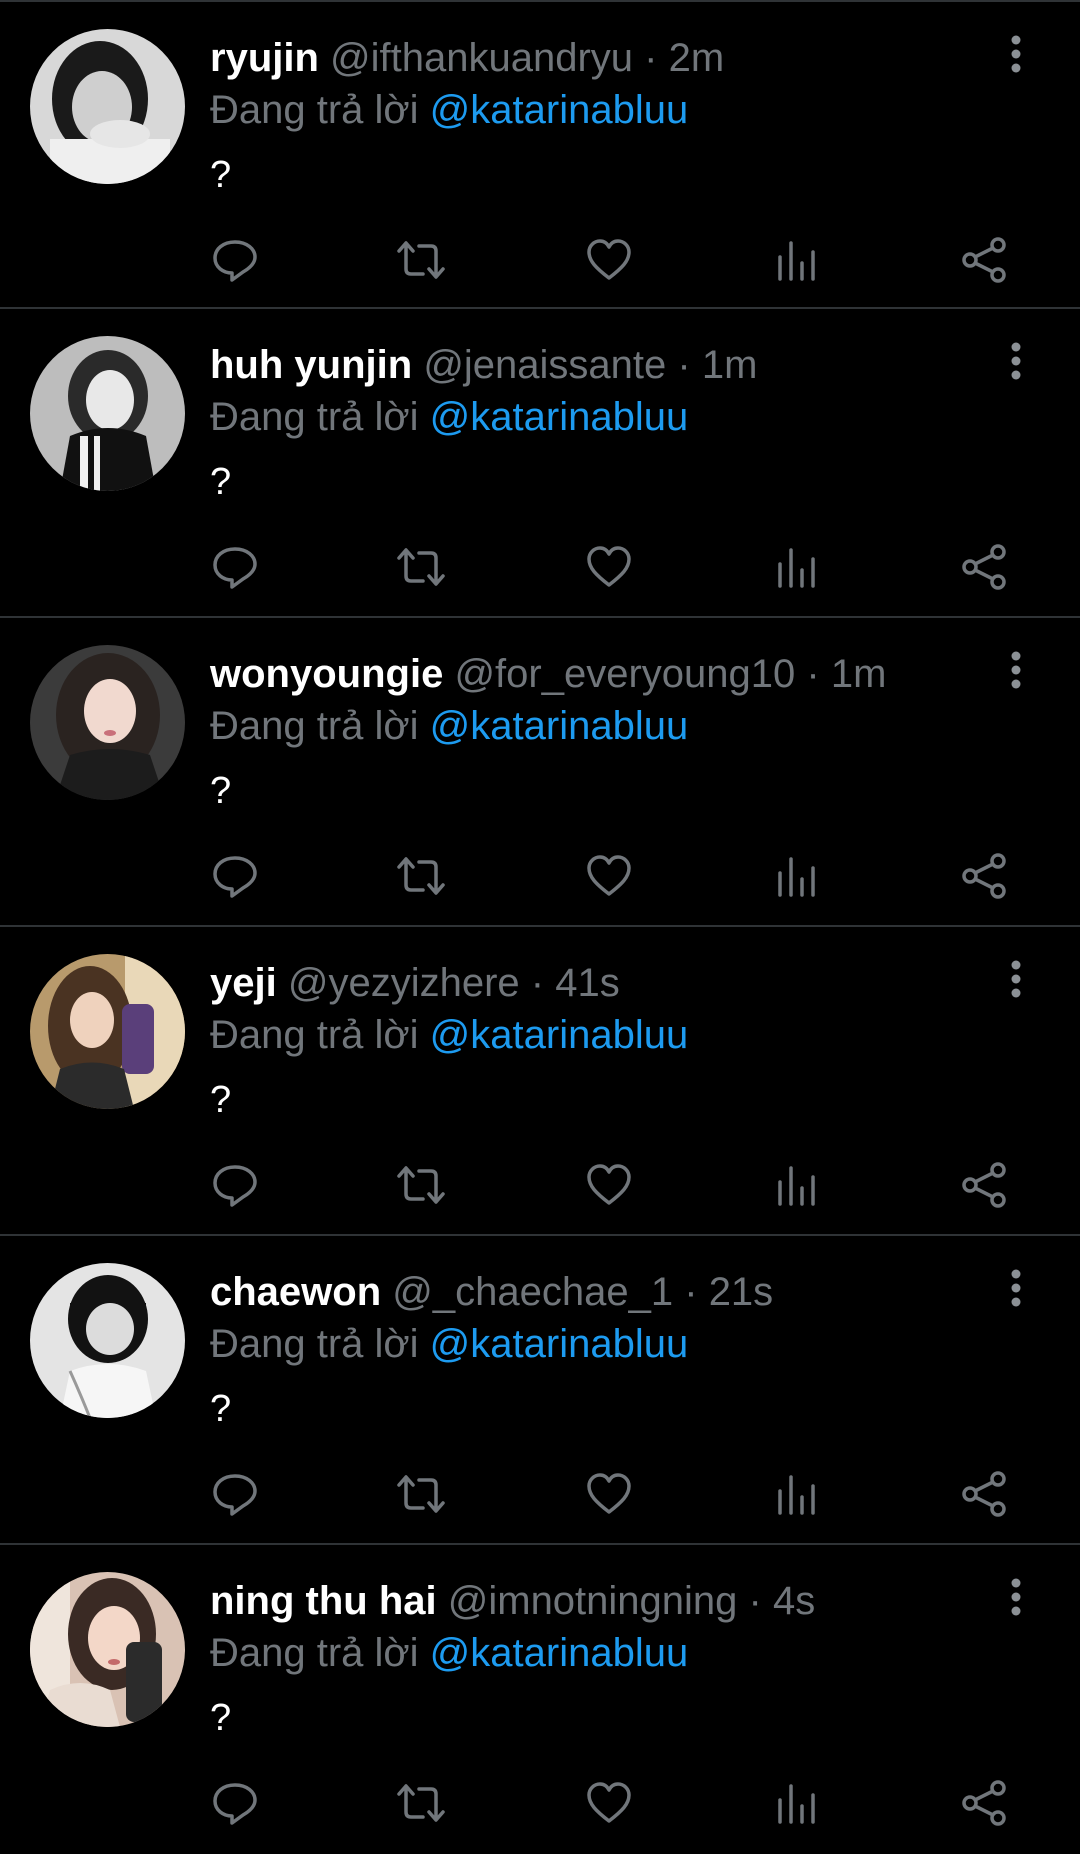  I want to click on vertical-dots-icon, so click(1016, 670).